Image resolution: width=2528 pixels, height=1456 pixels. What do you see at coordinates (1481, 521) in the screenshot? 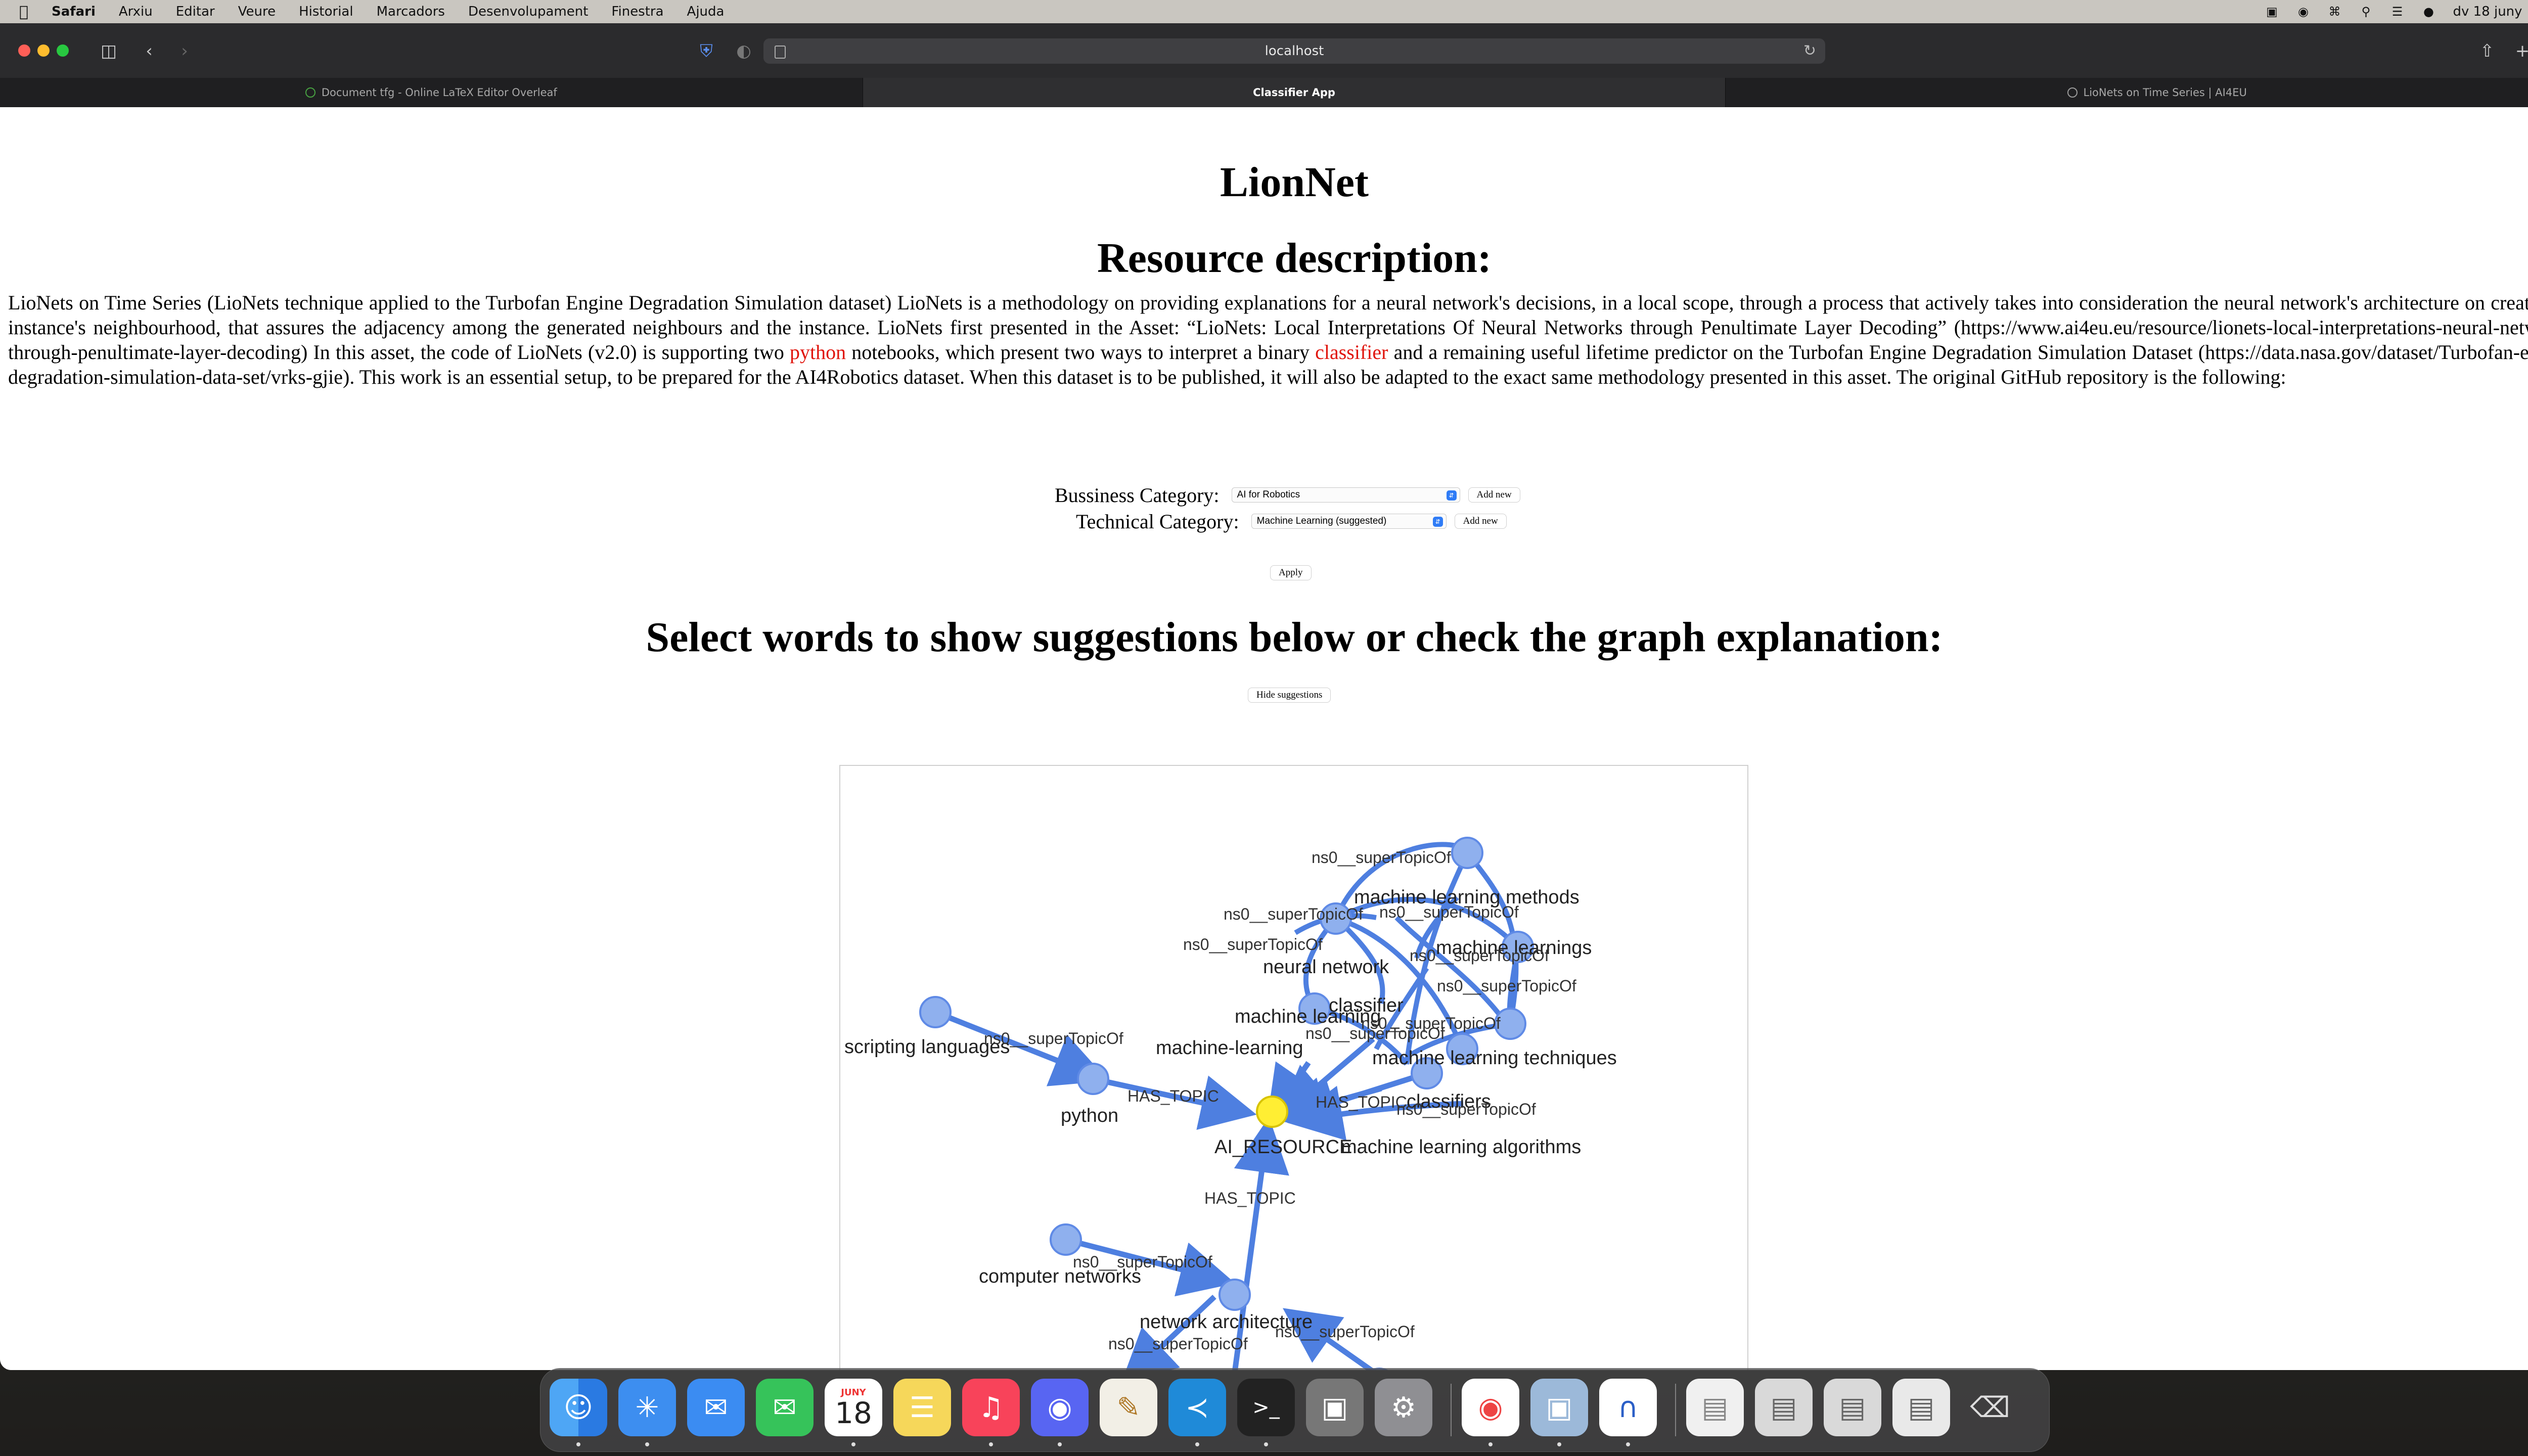
I see `technical-add-new-button: Add new` at bounding box center [1481, 521].